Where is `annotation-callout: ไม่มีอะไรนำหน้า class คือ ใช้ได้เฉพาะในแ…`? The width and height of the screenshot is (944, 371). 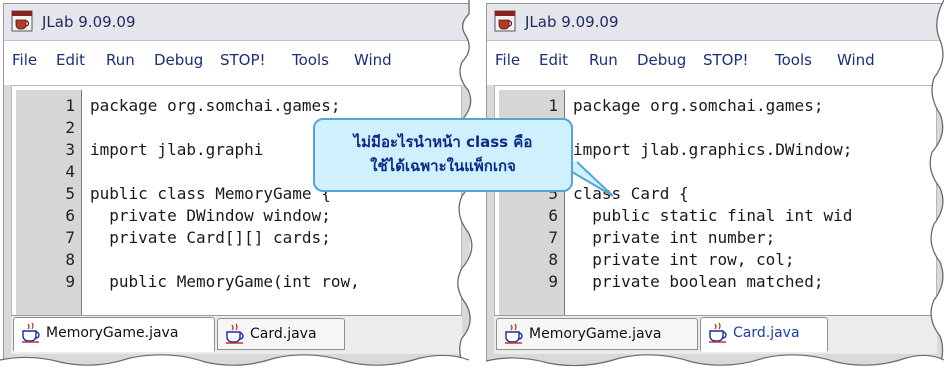
annotation-callout: ไม่มีอะไรนำหน้า class คือ ใช้ได้เฉพาะในแ… is located at coordinates (443, 155).